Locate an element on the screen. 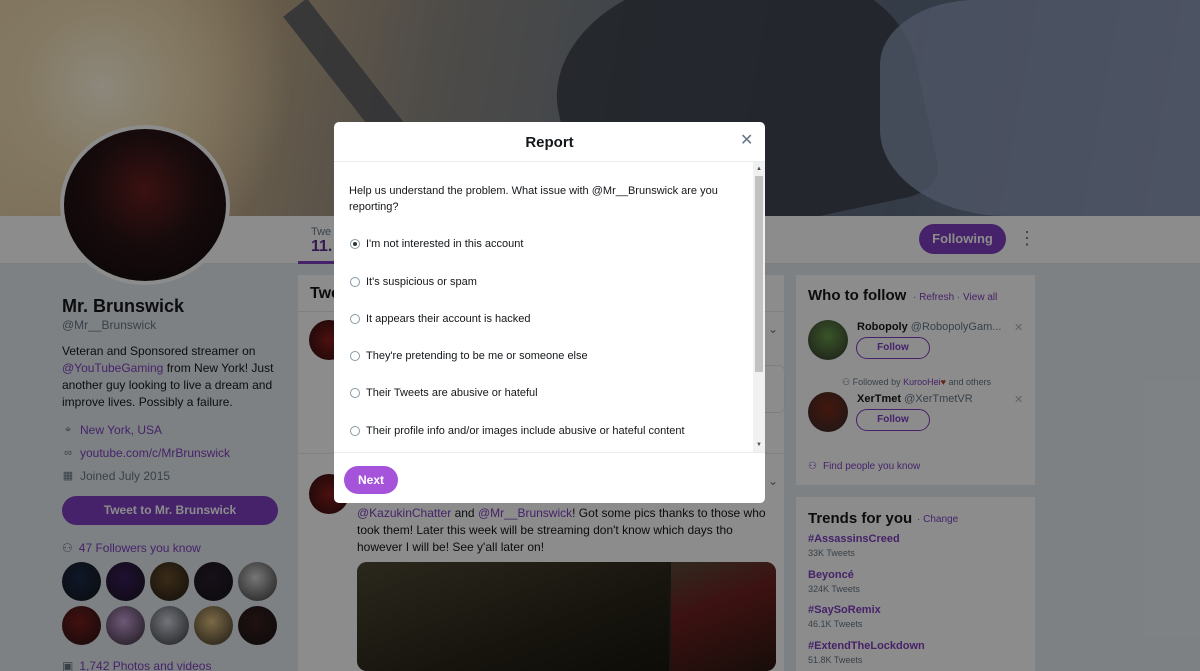 The width and height of the screenshot is (1200, 671). dialog-title: Report is located at coordinates (549, 142).